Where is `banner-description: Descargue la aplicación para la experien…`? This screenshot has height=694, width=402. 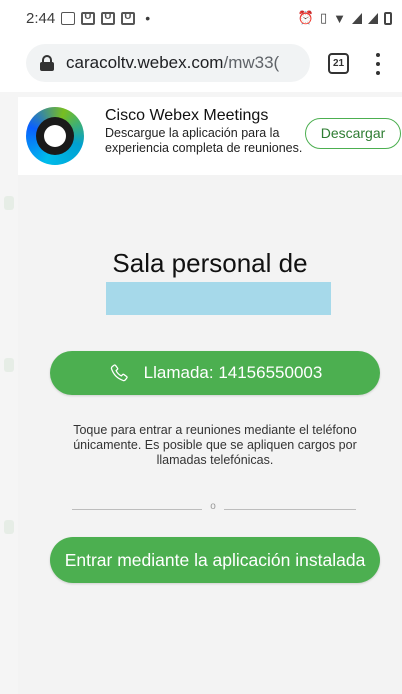 banner-description: Descargue la aplicación para la experien… is located at coordinates (204, 140).